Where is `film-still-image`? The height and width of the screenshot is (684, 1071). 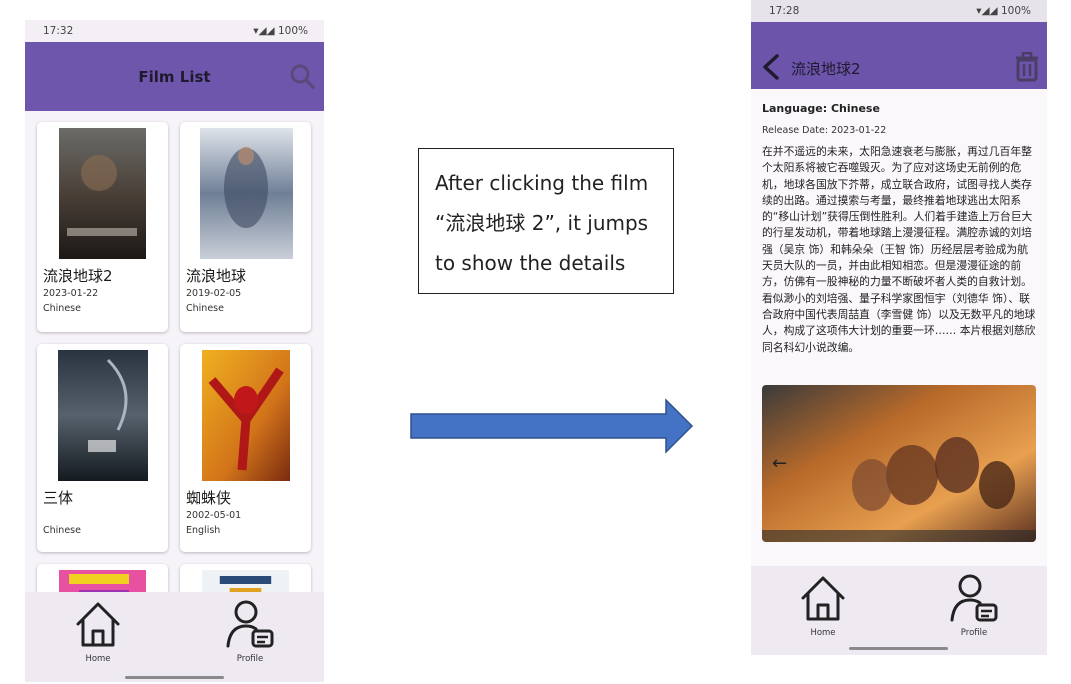 film-still-image is located at coordinates (899, 463).